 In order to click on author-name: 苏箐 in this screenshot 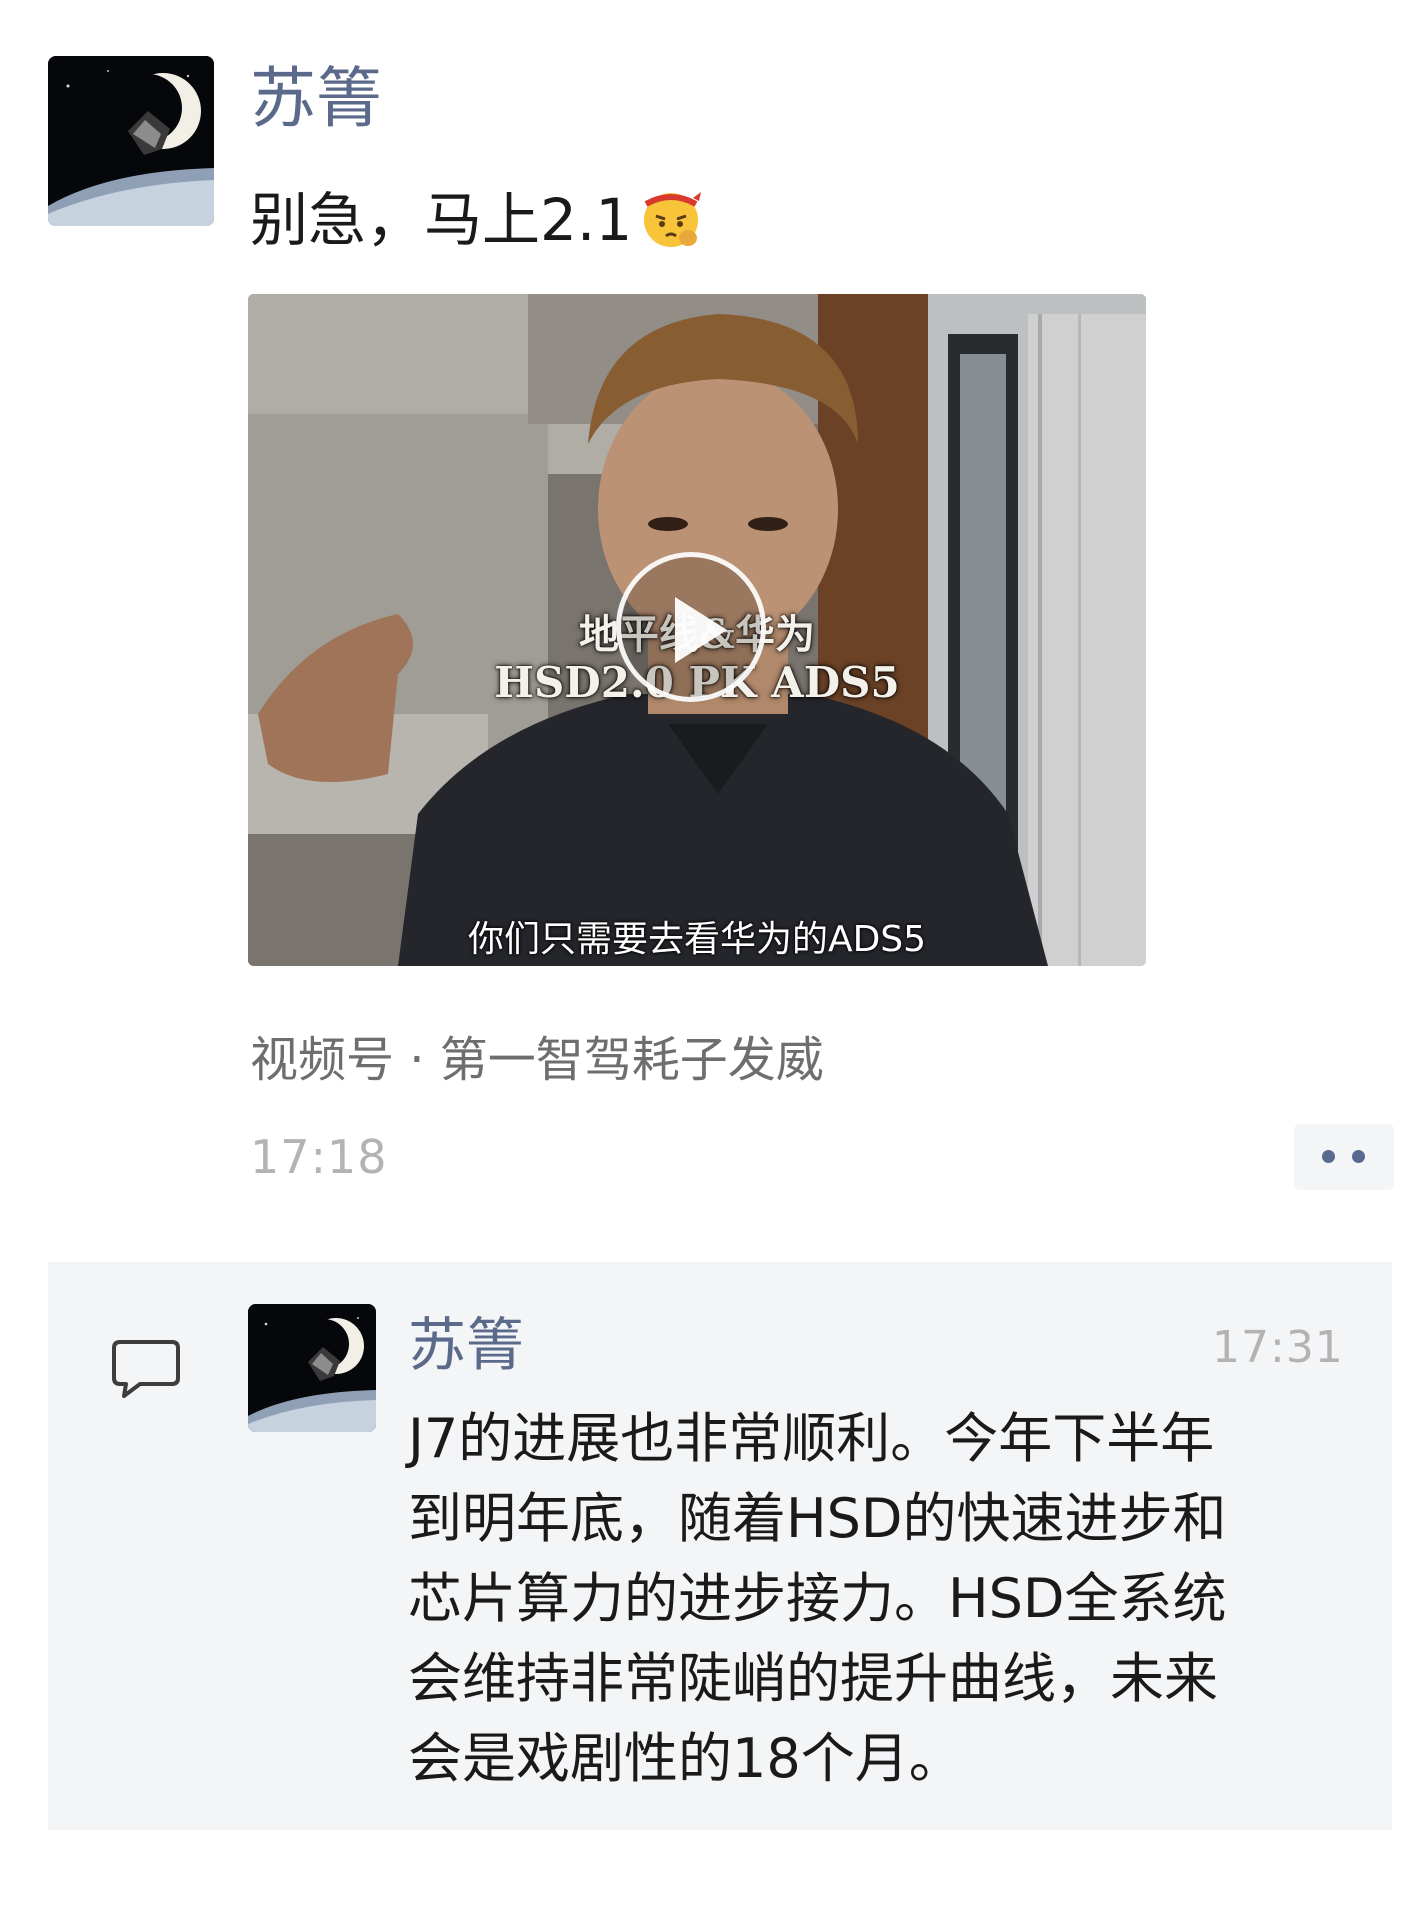, I will do `click(316, 99)`.